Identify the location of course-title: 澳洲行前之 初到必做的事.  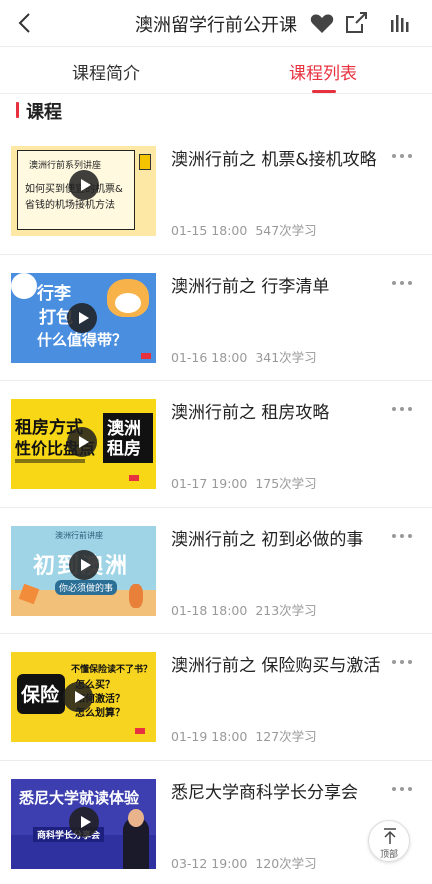
(282, 540).